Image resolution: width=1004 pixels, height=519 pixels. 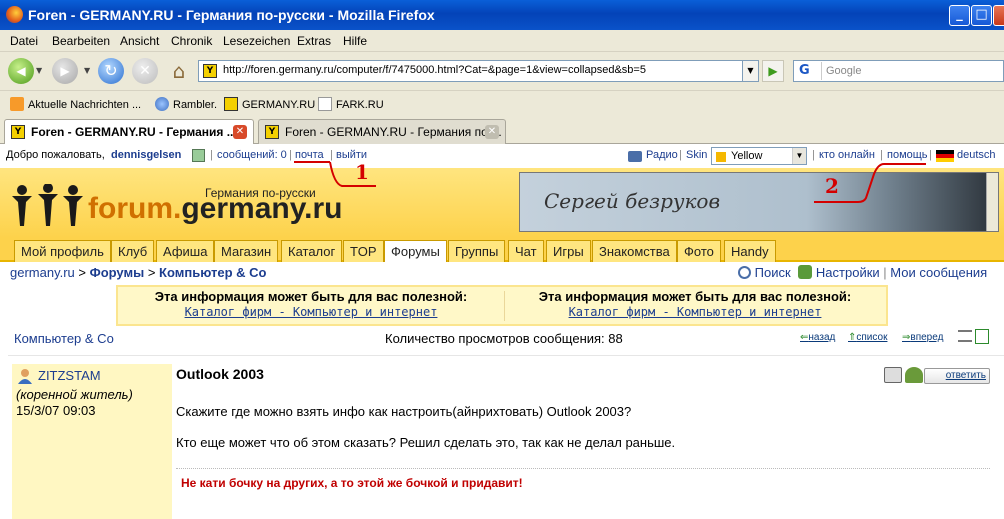 I want to click on reload-icon: ↻, so click(x=111, y=71).